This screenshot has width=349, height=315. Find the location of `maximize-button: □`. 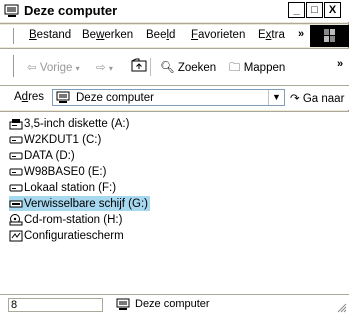

maximize-button: □ is located at coordinates (314, 10).